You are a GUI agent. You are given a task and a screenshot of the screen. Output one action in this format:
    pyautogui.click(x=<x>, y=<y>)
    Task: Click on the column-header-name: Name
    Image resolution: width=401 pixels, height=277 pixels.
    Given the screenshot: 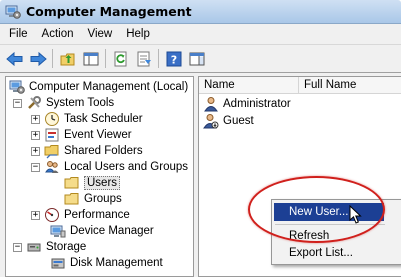 What is the action you would take?
    pyautogui.click(x=249, y=85)
    